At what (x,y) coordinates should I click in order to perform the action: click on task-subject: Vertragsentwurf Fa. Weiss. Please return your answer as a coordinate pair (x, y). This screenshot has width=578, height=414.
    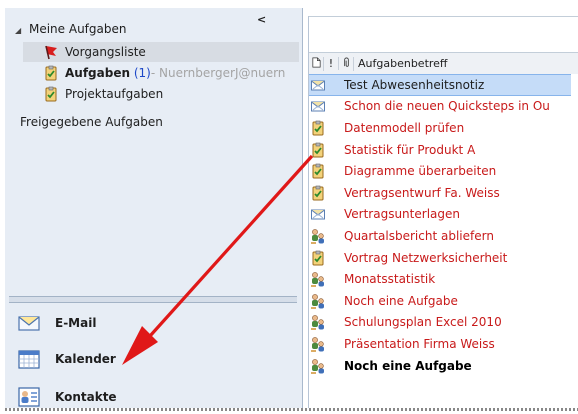
    Looking at the image, I should click on (422, 192).